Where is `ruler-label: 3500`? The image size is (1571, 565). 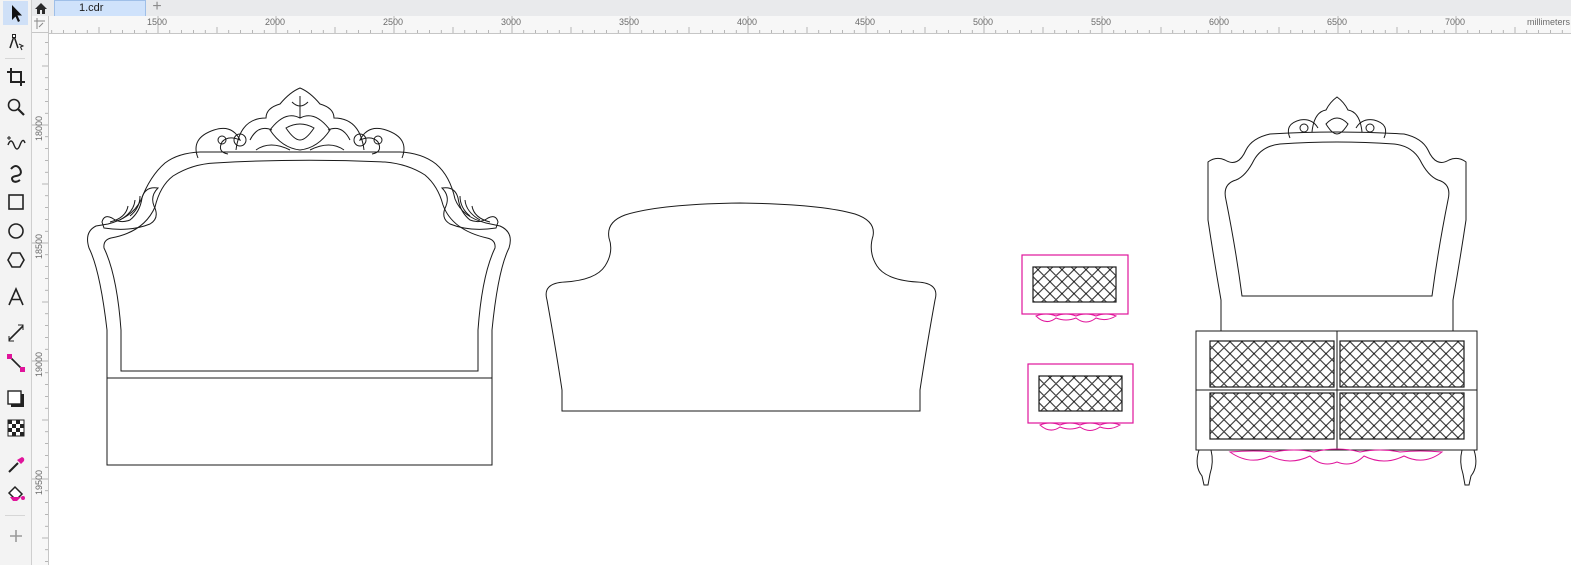
ruler-label: 3500 is located at coordinates (629, 22).